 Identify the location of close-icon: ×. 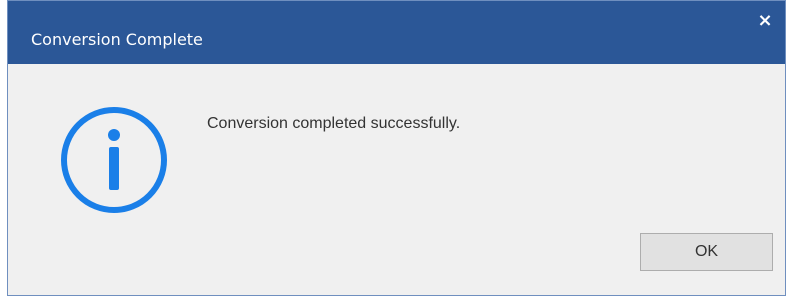
(765, 21).